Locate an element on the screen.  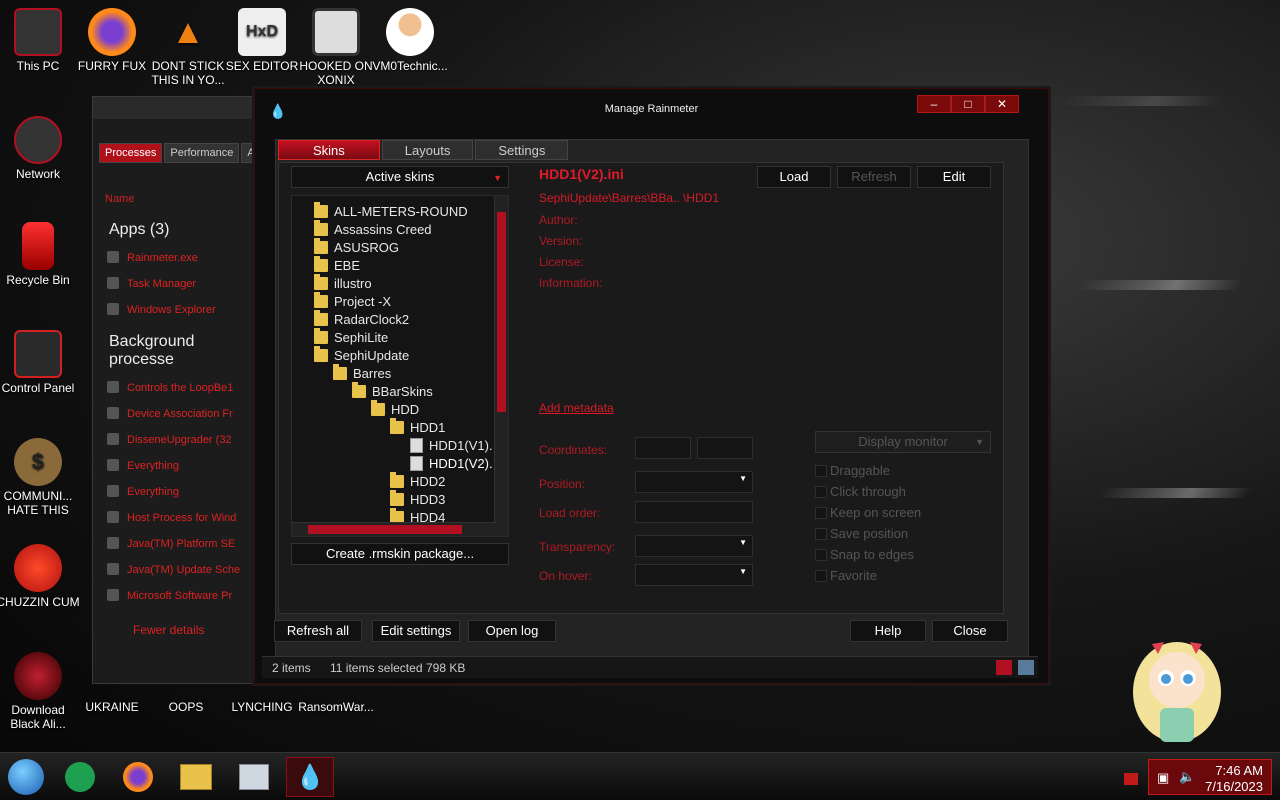
desktop-icon-network: Network is located at coordinates (40, 148).